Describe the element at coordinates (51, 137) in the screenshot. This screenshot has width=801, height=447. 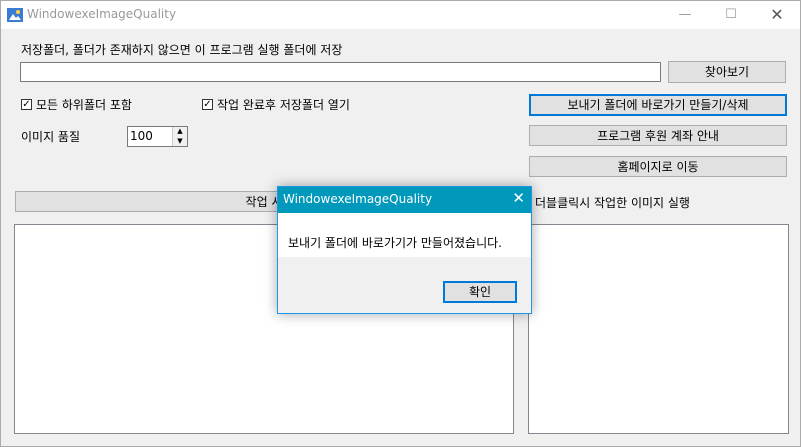
I see `quality-label: 이미지 품질` at that location.